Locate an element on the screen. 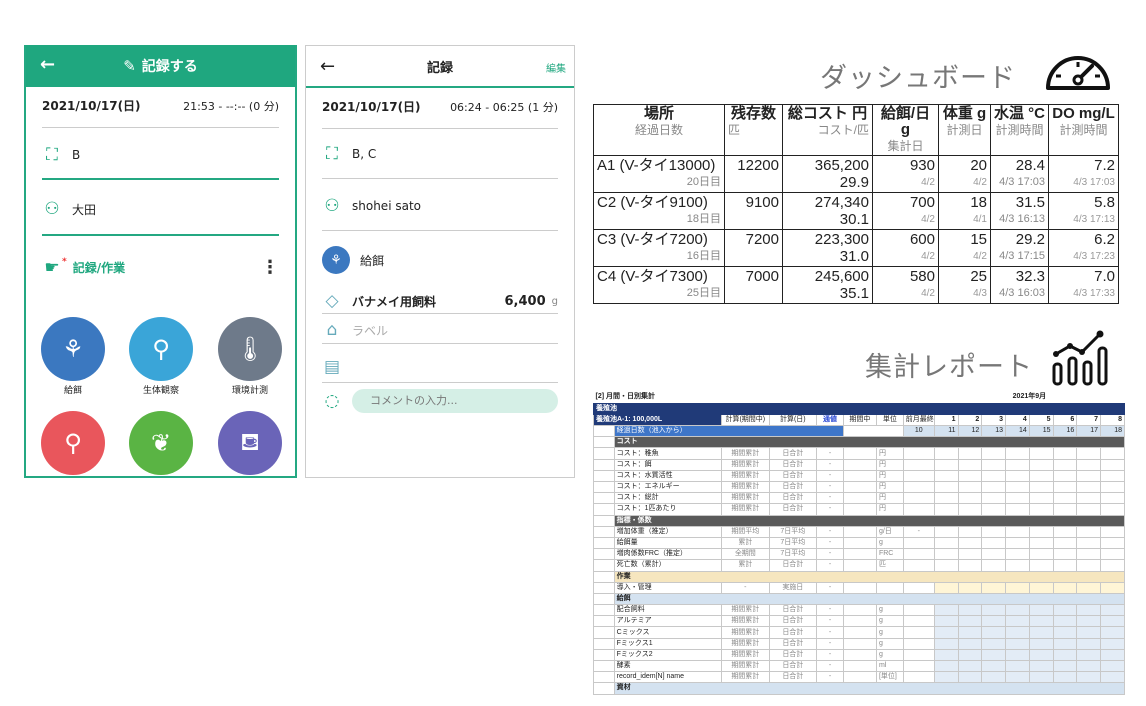 This screenshot has height=706, width=1146. magnifier-water-icon: ⚲ is located at coordinates (73, 443).